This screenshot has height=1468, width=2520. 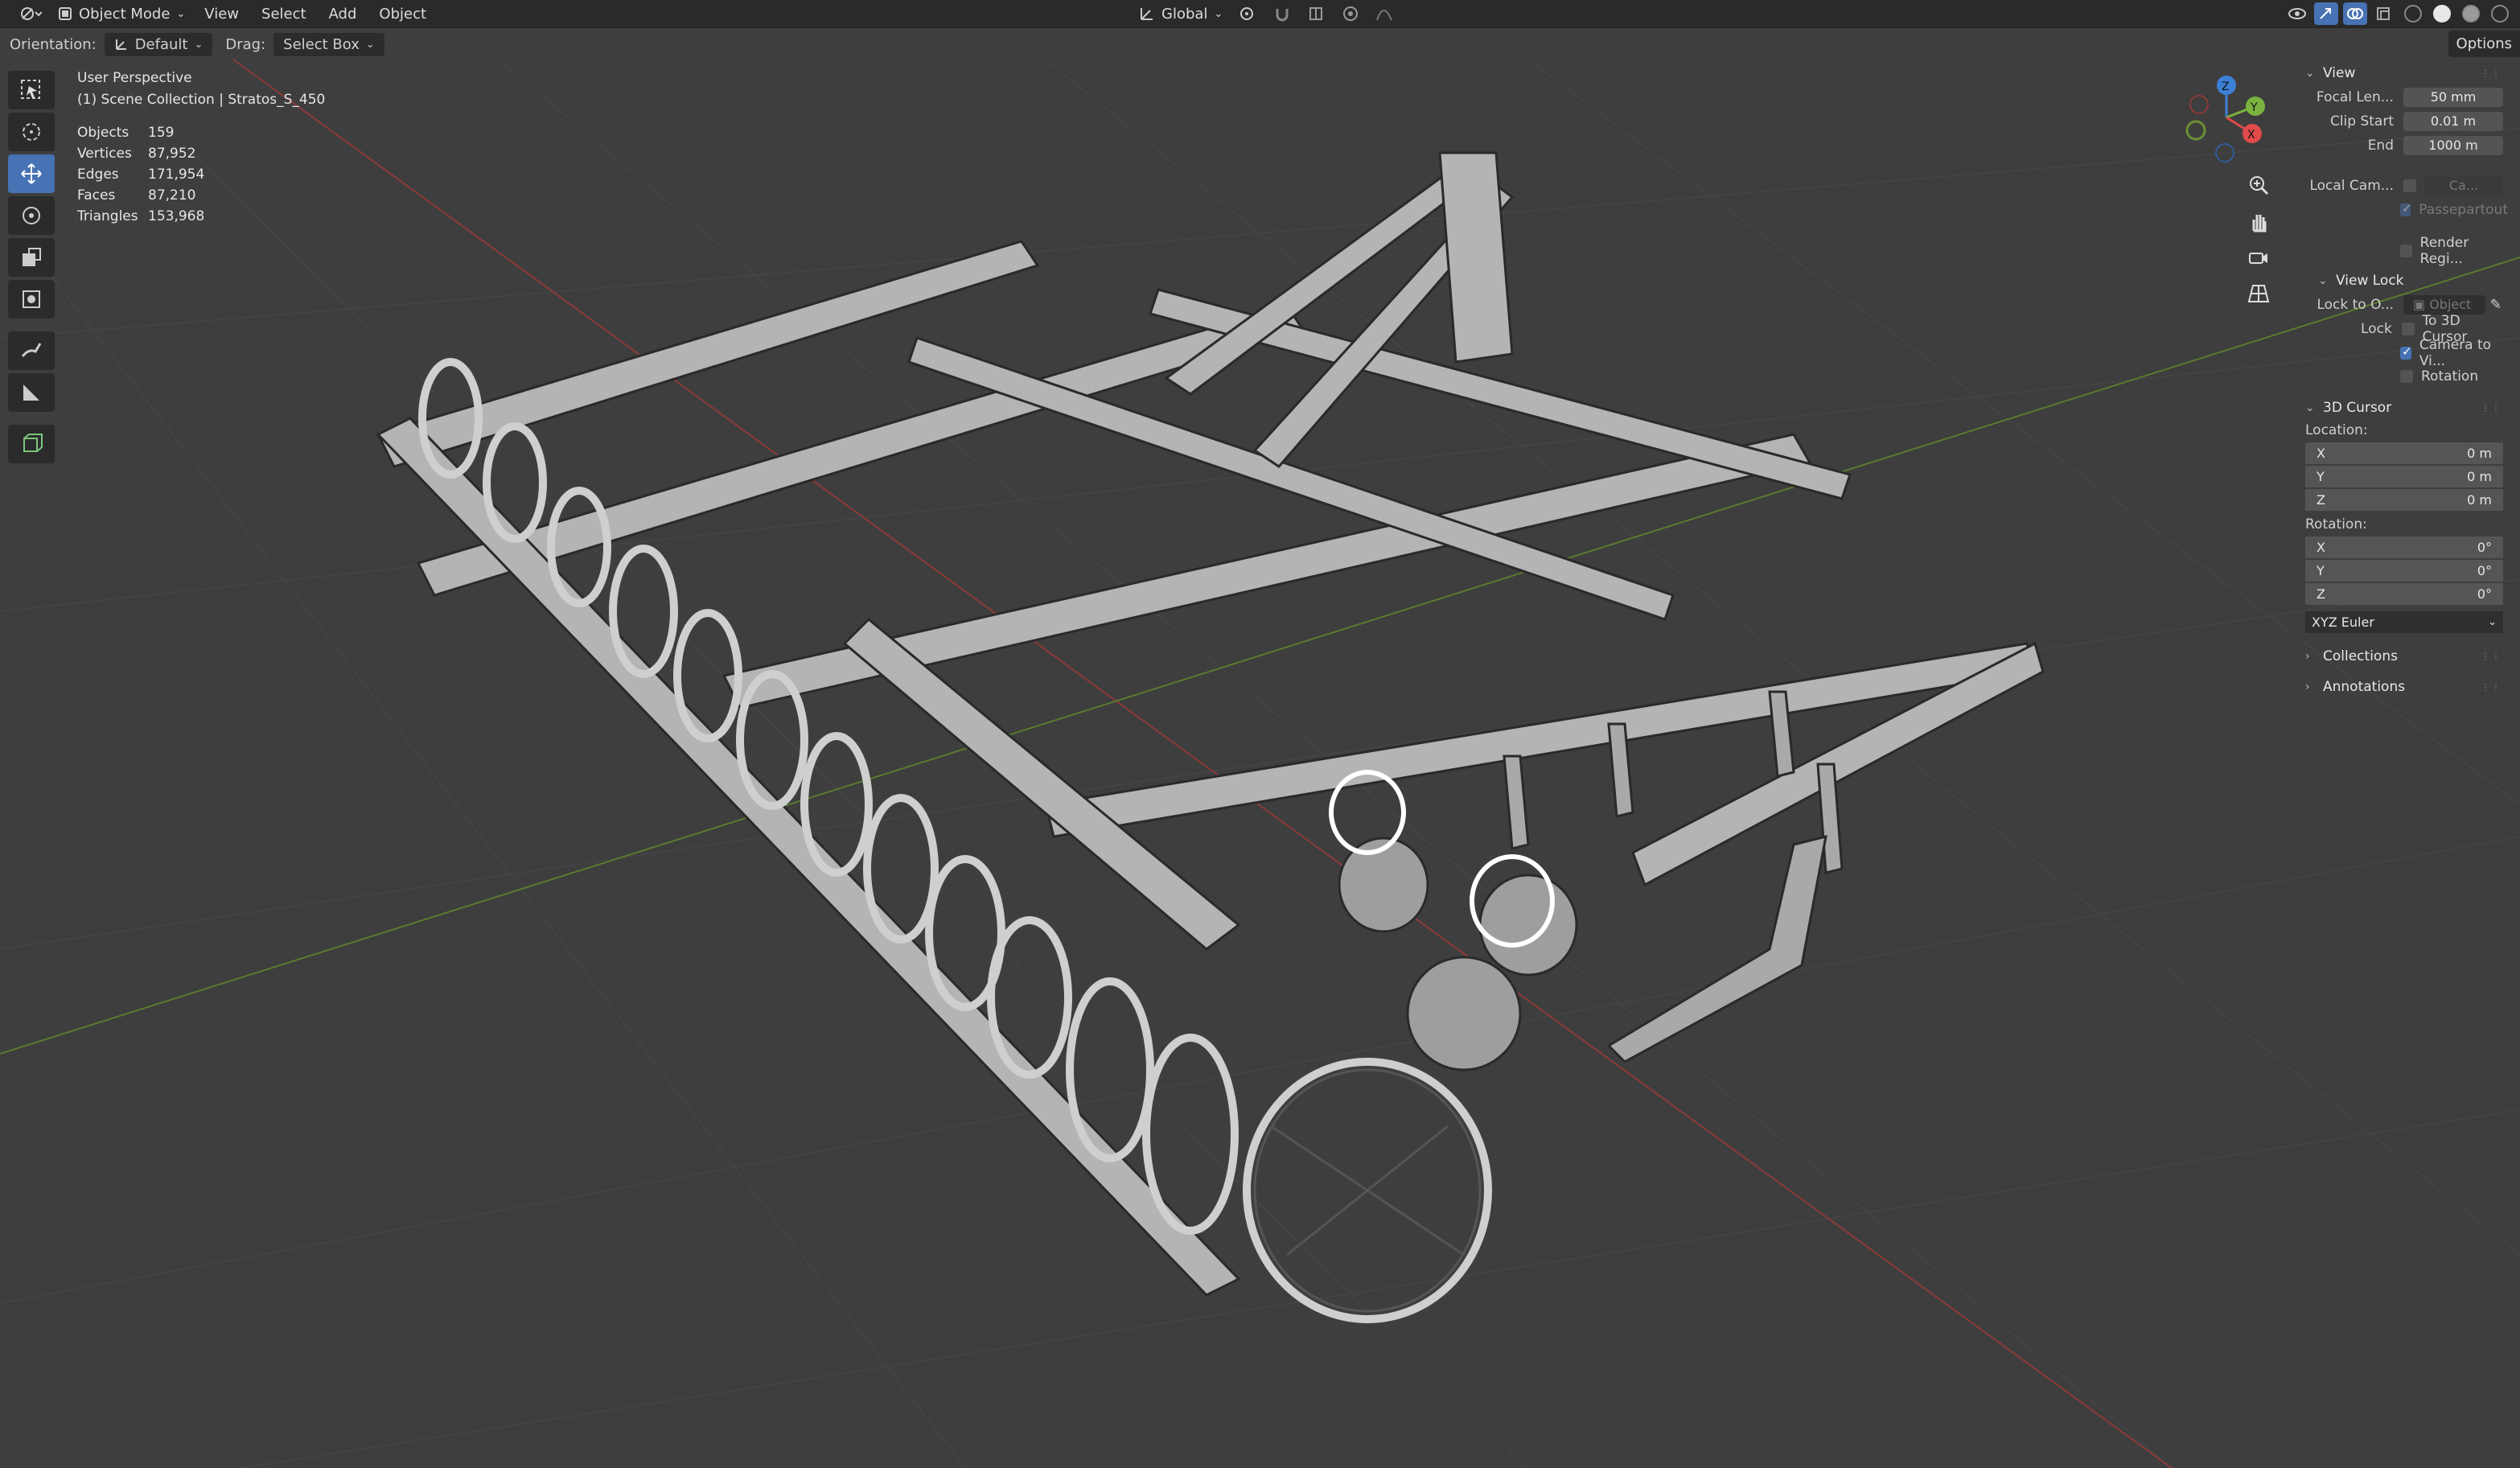 I want to click on stat-label: Triangles, so click(x=108, y=216).